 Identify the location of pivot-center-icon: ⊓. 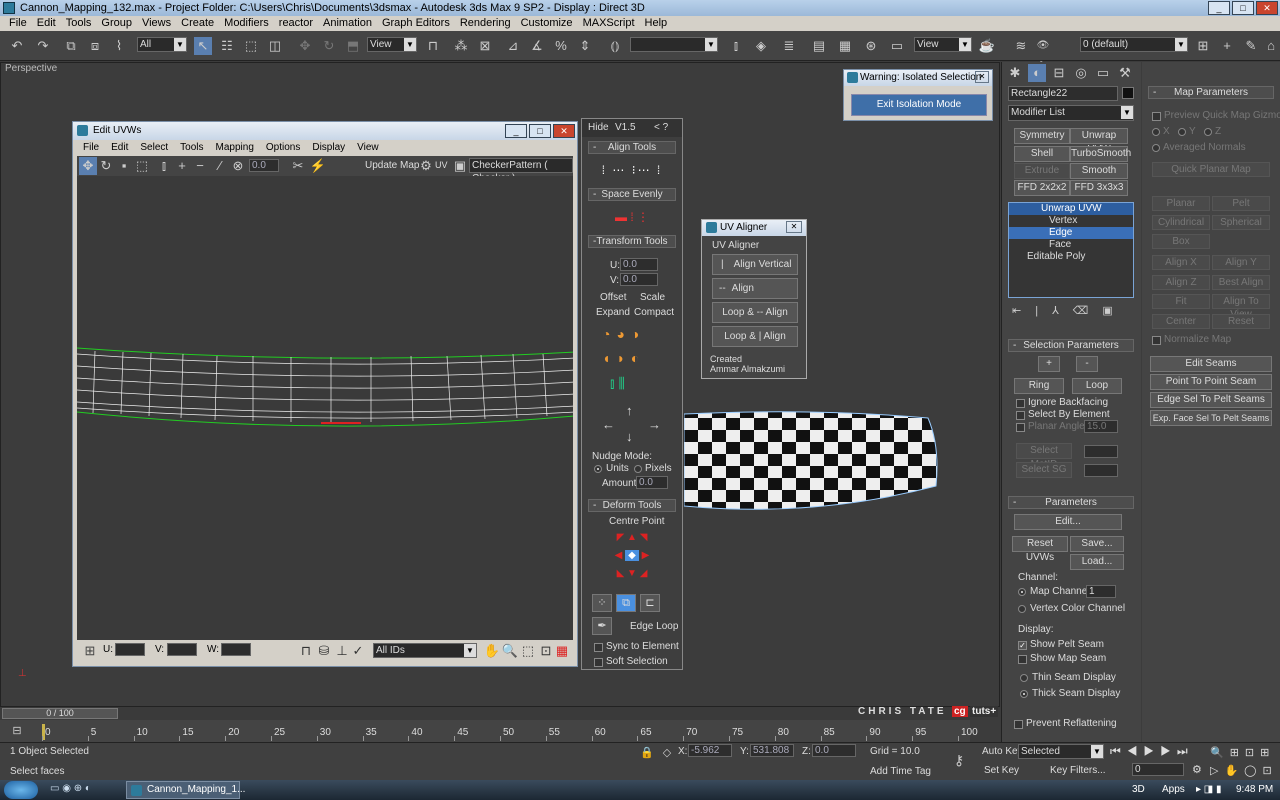
(433, 46).